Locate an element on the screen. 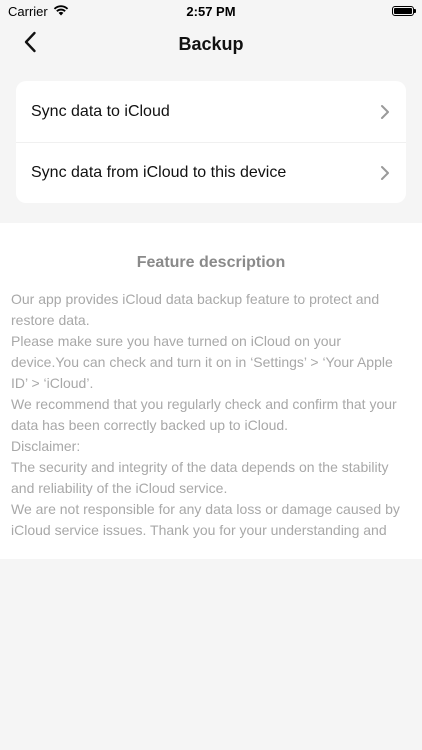 This screenshot has height=750, width=422. page-title: Backup is located at coordinates (211, 43).